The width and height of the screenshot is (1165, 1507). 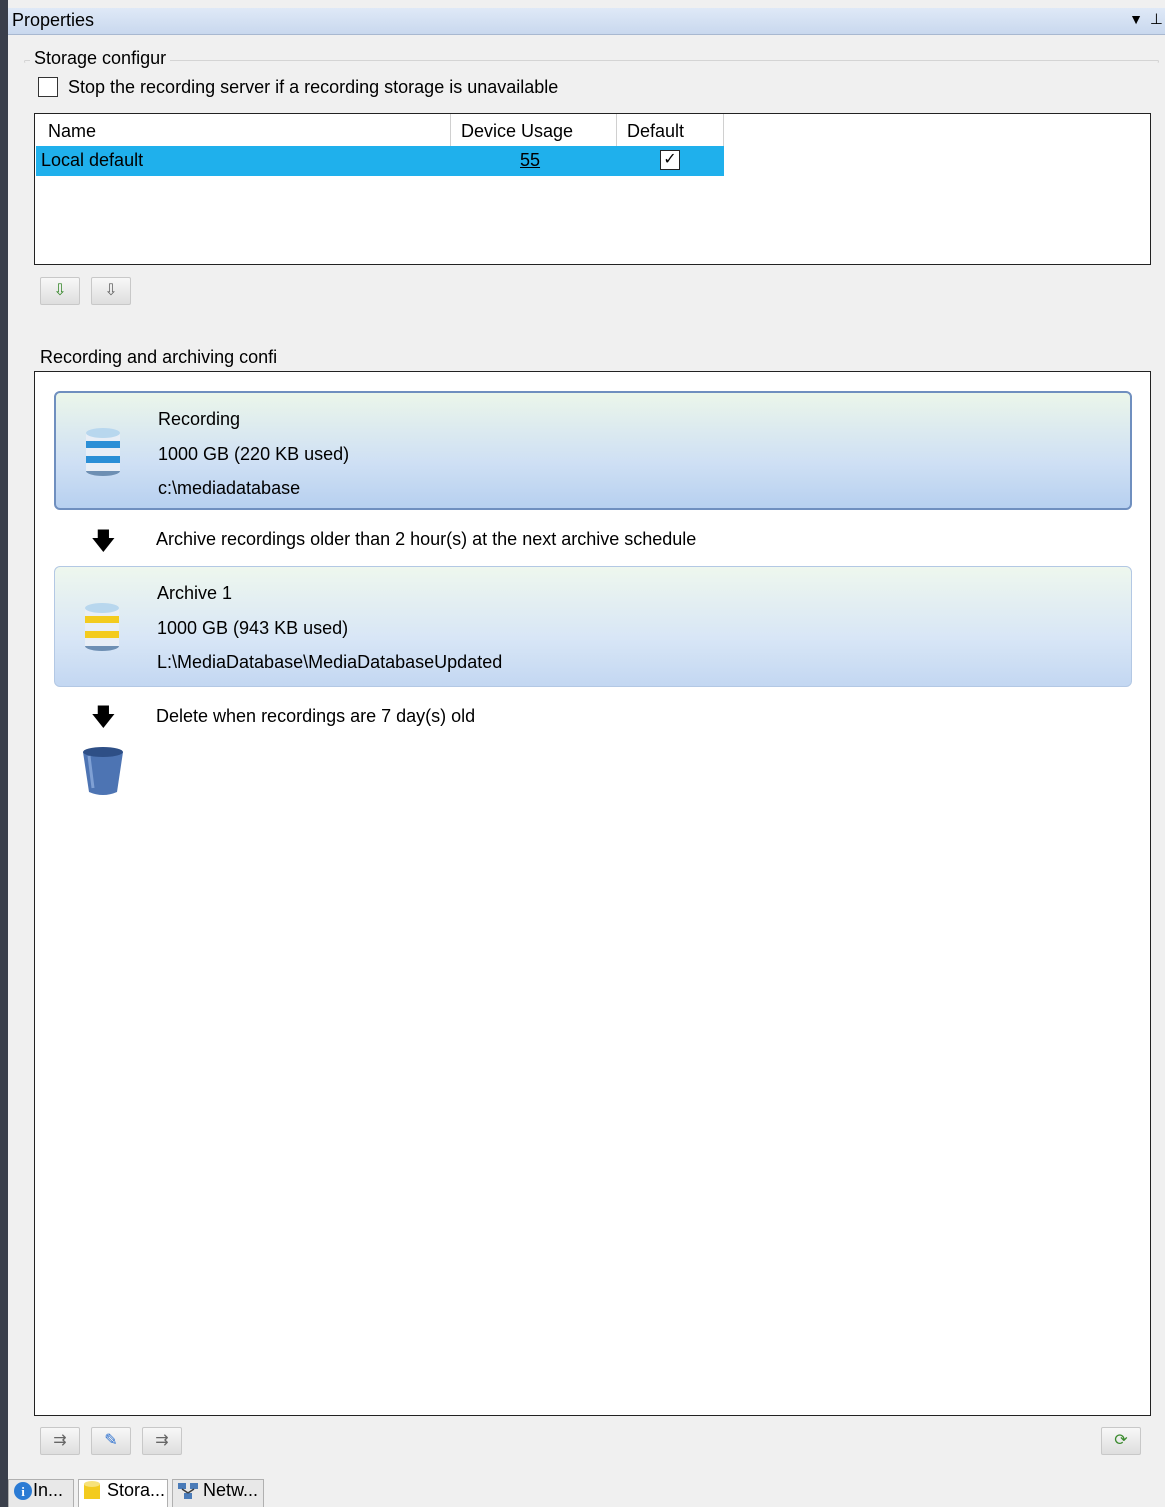 What do you see at coordinates (1156, 19) in the screenshot?
I see `pin-icon: ⊥` at bounding box center [1156, 19].